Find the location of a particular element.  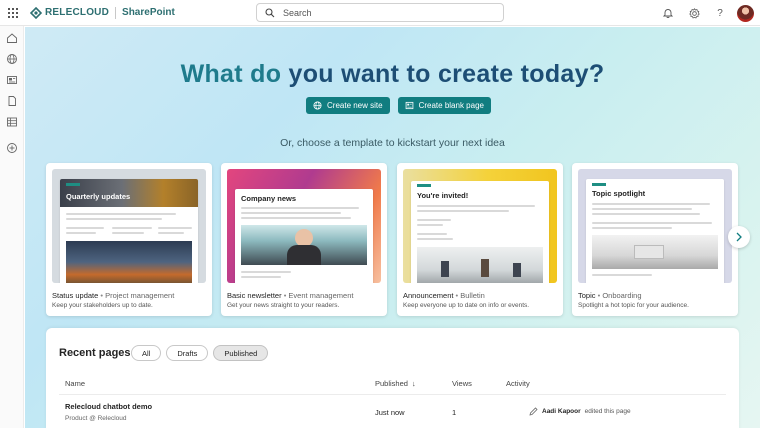

template-name: Status update • Project management is located at coordinates (113, 295).